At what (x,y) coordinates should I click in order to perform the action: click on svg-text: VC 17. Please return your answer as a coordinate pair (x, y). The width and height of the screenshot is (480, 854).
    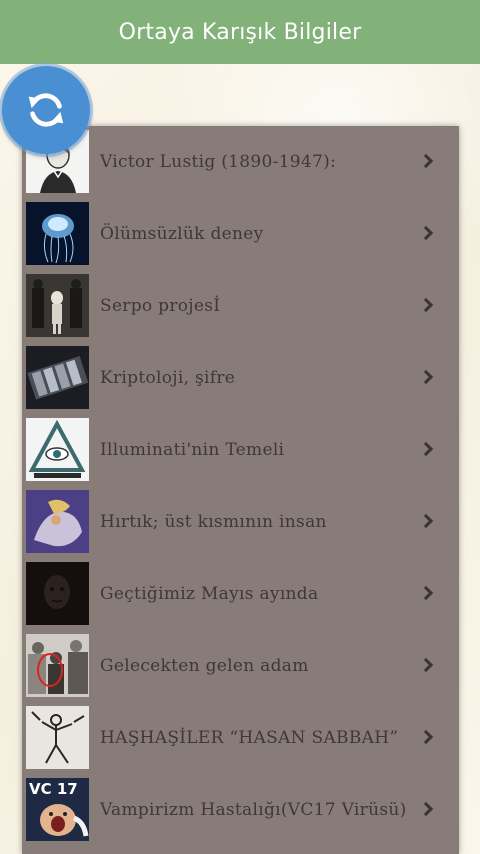
    Looking at the image, I should click on (53, 789).